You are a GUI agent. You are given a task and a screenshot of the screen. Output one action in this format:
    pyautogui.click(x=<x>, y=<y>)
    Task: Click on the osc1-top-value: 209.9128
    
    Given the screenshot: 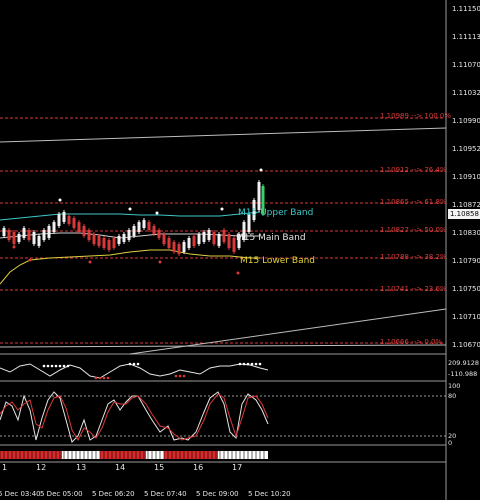 What is the action you would take?
    pyautogui.click(x=464, y=363)
    